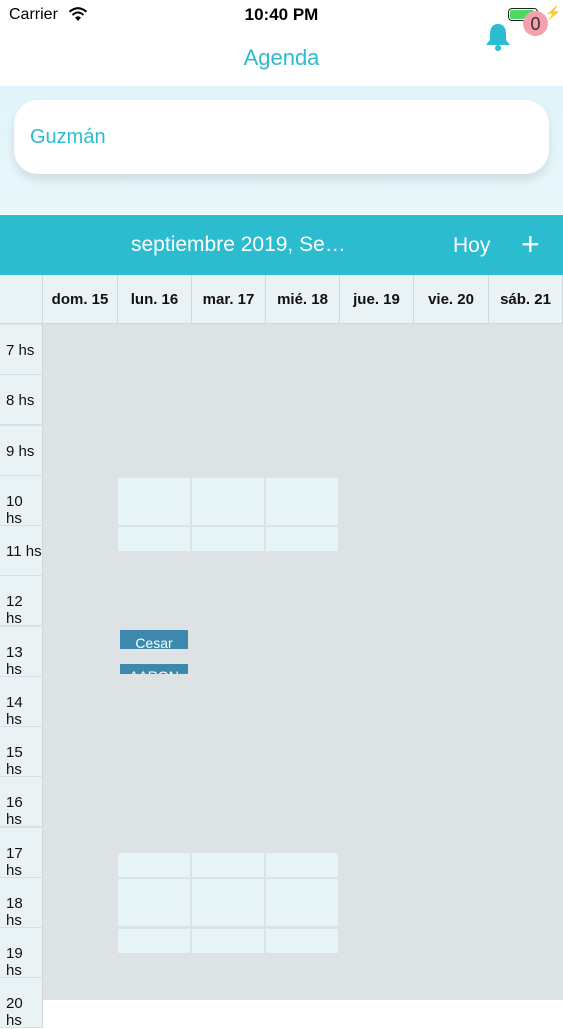 The height and width of the screenshot is (1029, 563). What do you see at coordinates (21, 702) in the screenshot?
I see `hour-label: 14 hs` at bounding box center [21, 702].